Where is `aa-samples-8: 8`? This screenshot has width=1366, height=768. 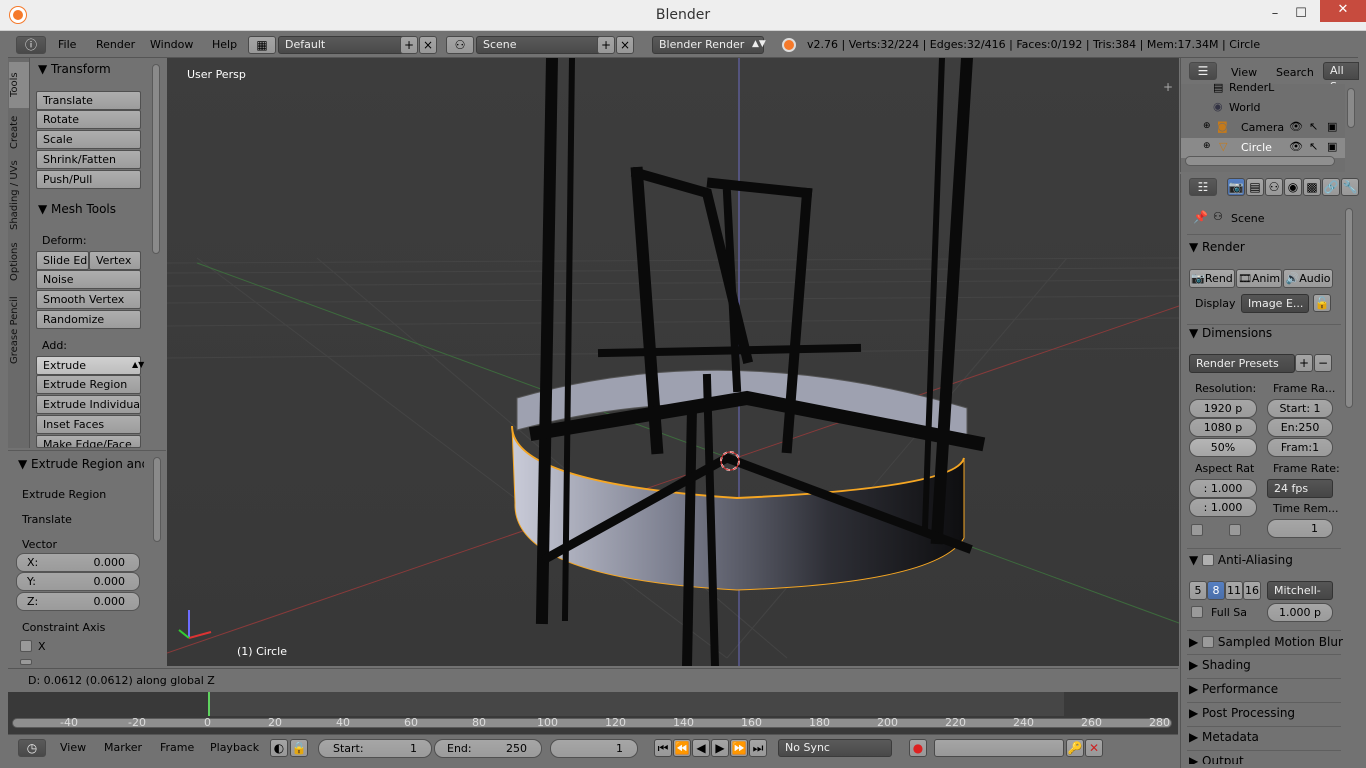
aa-samples-8: 8 is located at coordinates (1216, 590).